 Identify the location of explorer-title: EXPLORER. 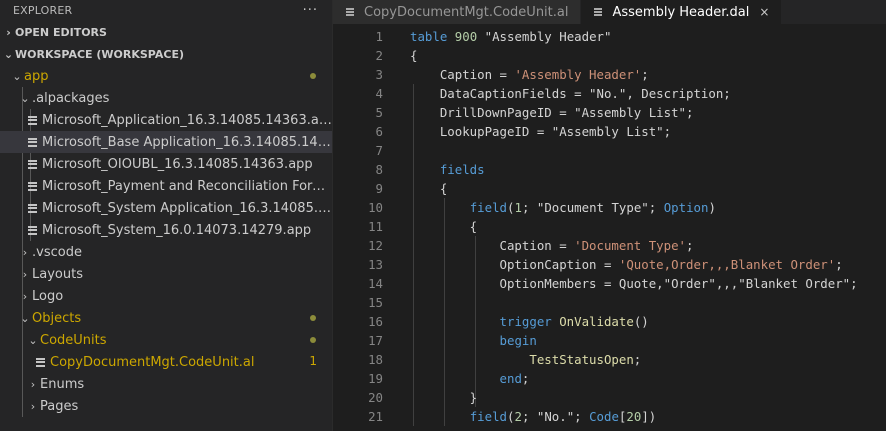
(43, 10).